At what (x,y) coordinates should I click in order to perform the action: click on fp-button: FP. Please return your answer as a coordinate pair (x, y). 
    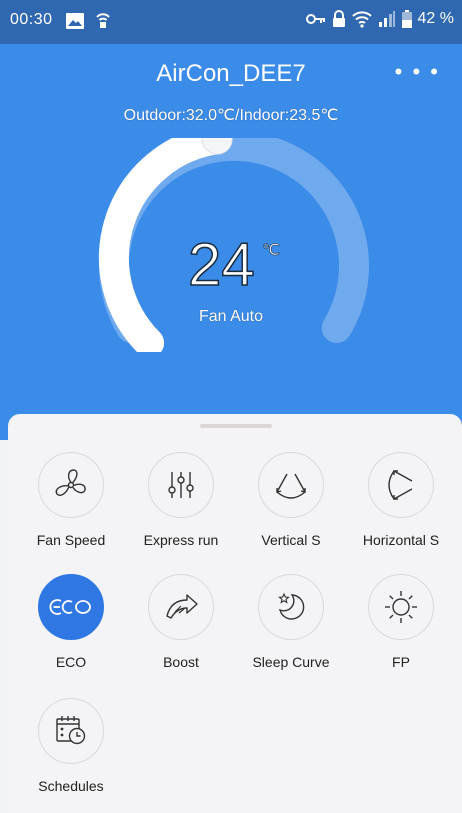
    Looking at the image, I should click on (401, 622).